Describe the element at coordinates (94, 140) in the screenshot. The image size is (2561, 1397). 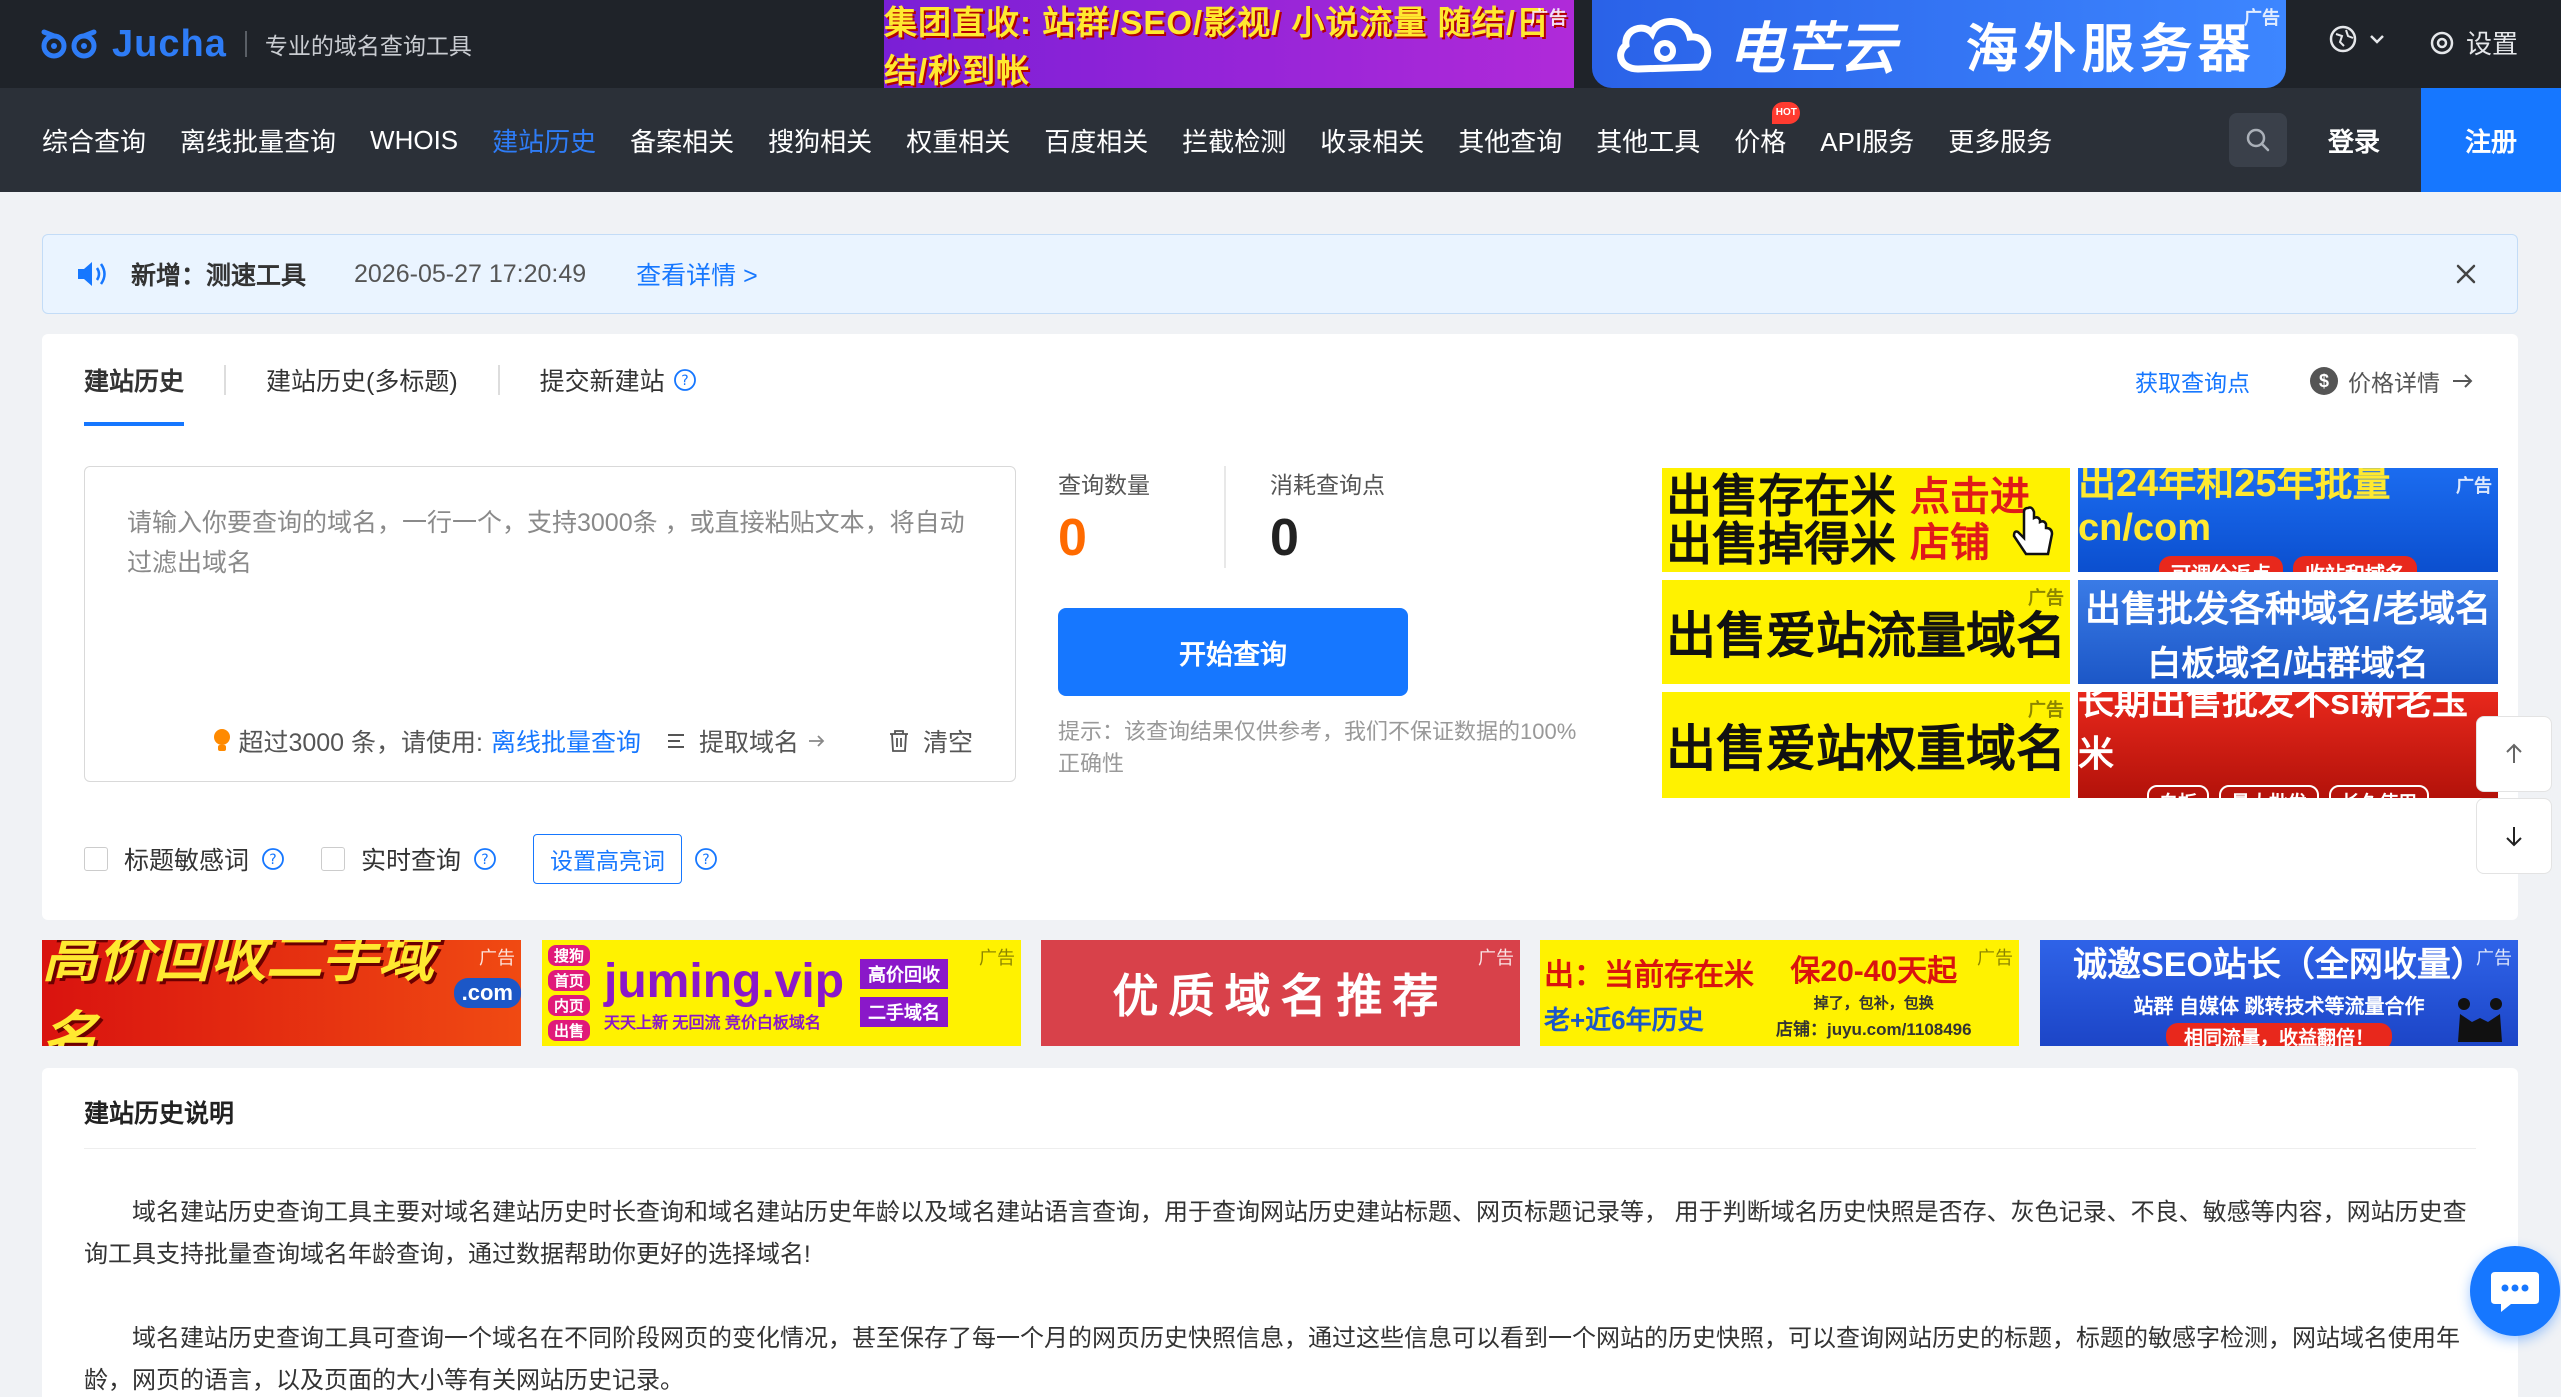
I see `nav-item-overview: 综合查询` at that location.